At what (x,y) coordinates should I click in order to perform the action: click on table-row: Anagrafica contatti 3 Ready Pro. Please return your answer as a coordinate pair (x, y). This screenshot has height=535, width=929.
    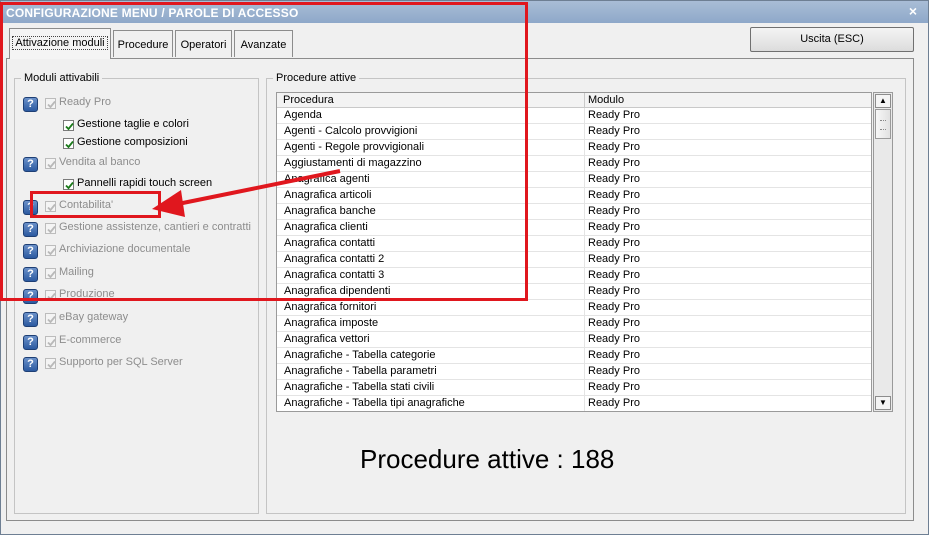
    Looking at the image, I should click on (574, 276).